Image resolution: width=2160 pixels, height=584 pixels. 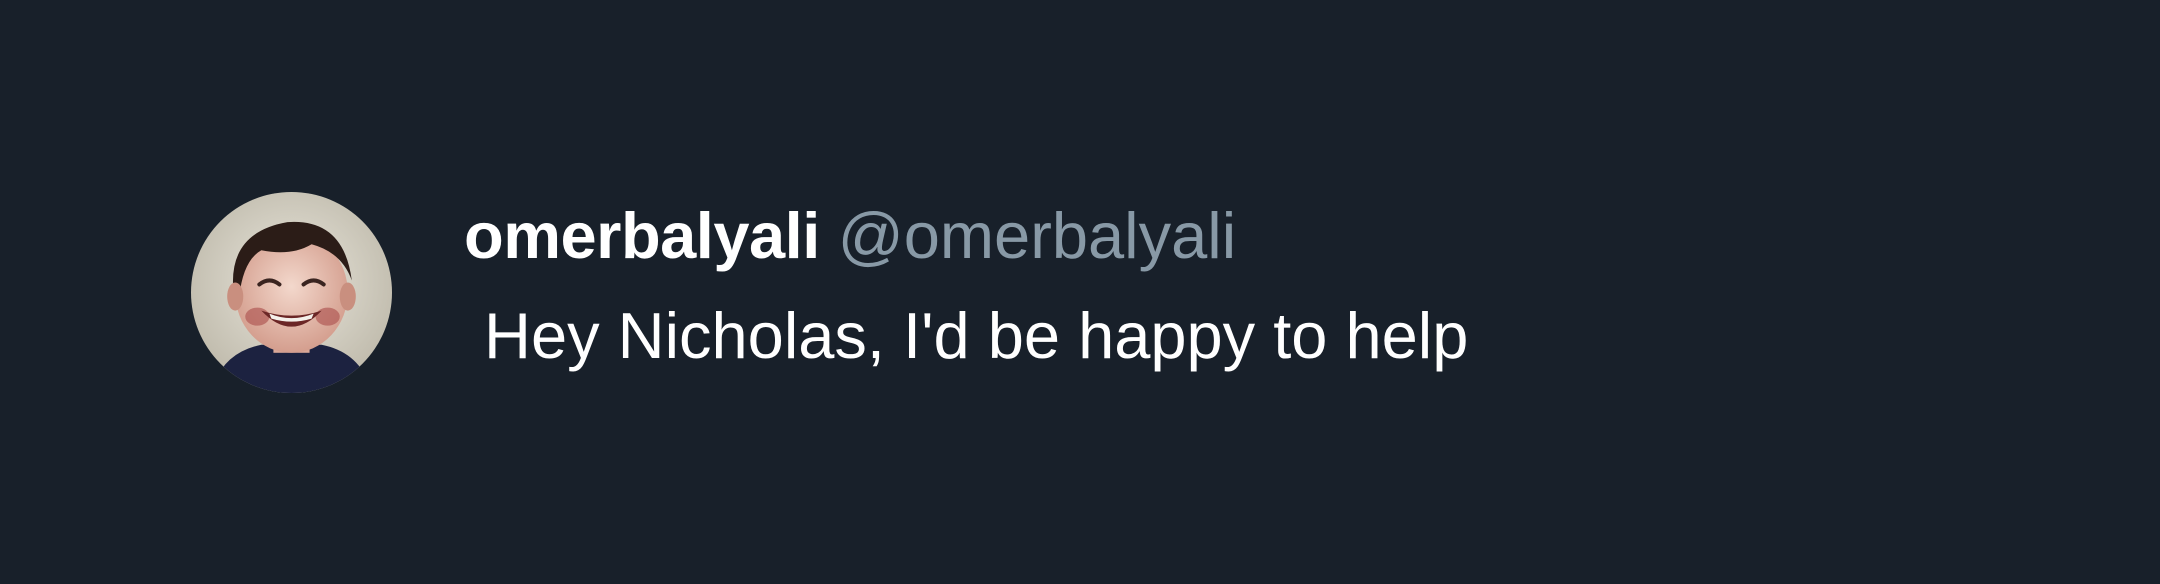 I want to click on author-line: omerbalyali @omerbalyali, so click(x=850, y=236).